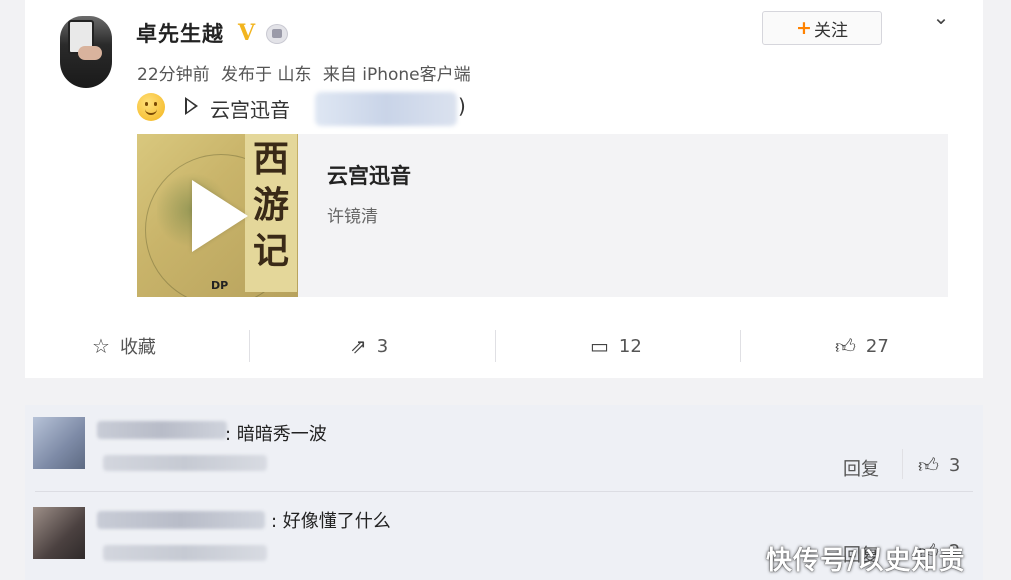 Image resolution: width=1011 pixels, height=580 pixels. Describe the element at coordinates (861, 468) in the screenshot. I see `reply-button: 回复` at that location.